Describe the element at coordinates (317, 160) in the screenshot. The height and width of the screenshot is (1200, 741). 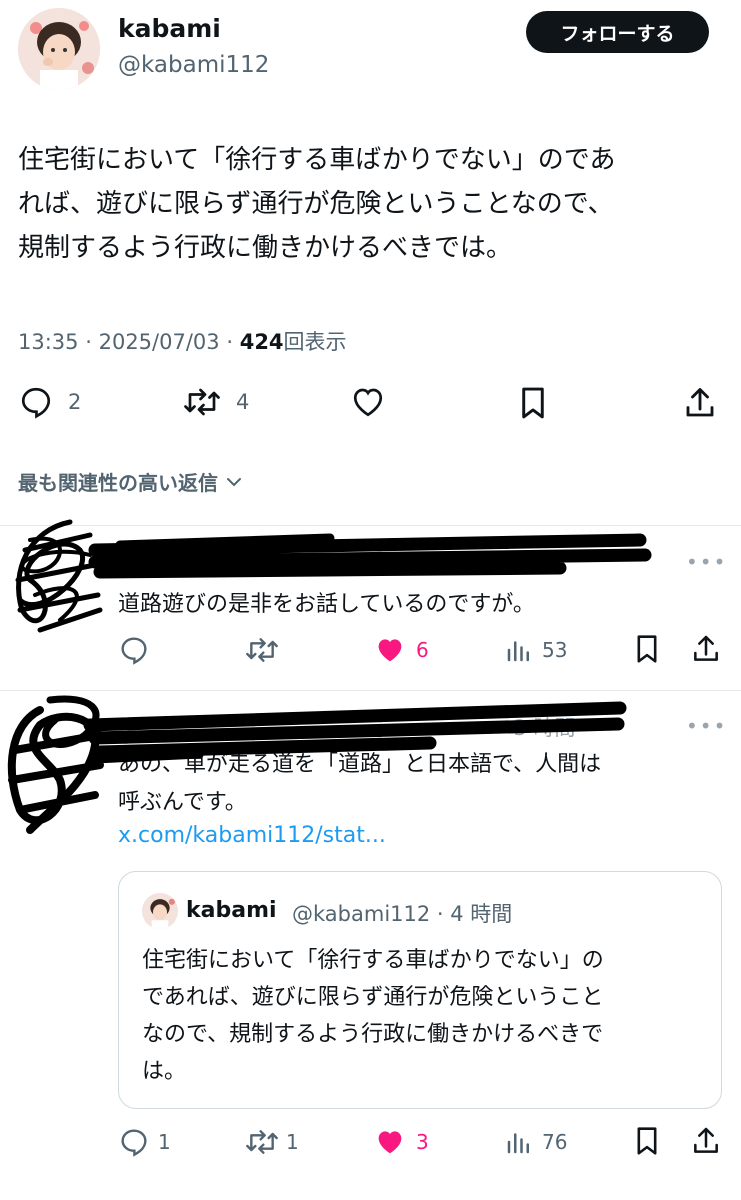
I see `tweet-text-line: 住宅街において「徐行する車ばかりでない」のであ` at that location.